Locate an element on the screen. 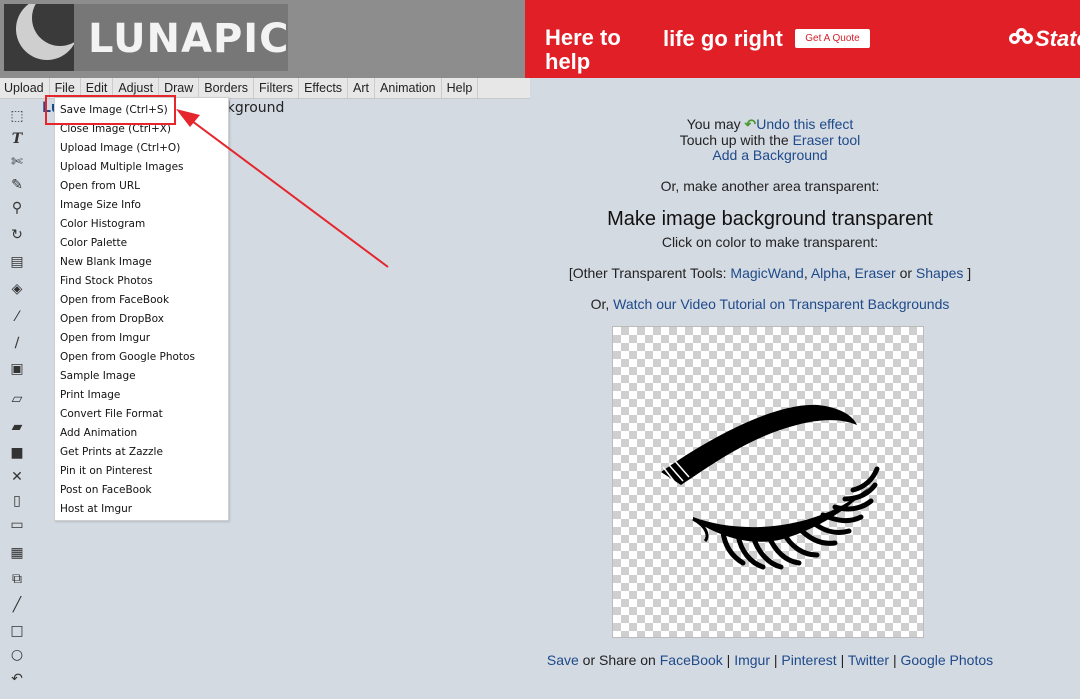  menu-animation: Animation is located at coordinates (408, 88).